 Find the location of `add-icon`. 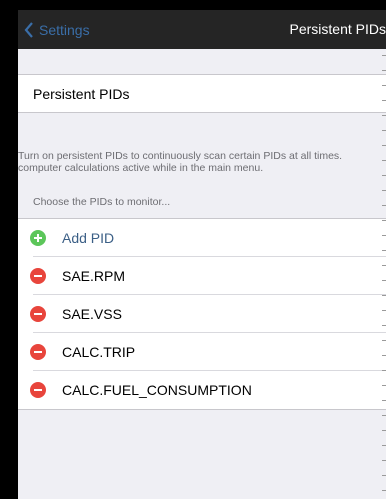

add-icon is located at coordinates (38, 238).